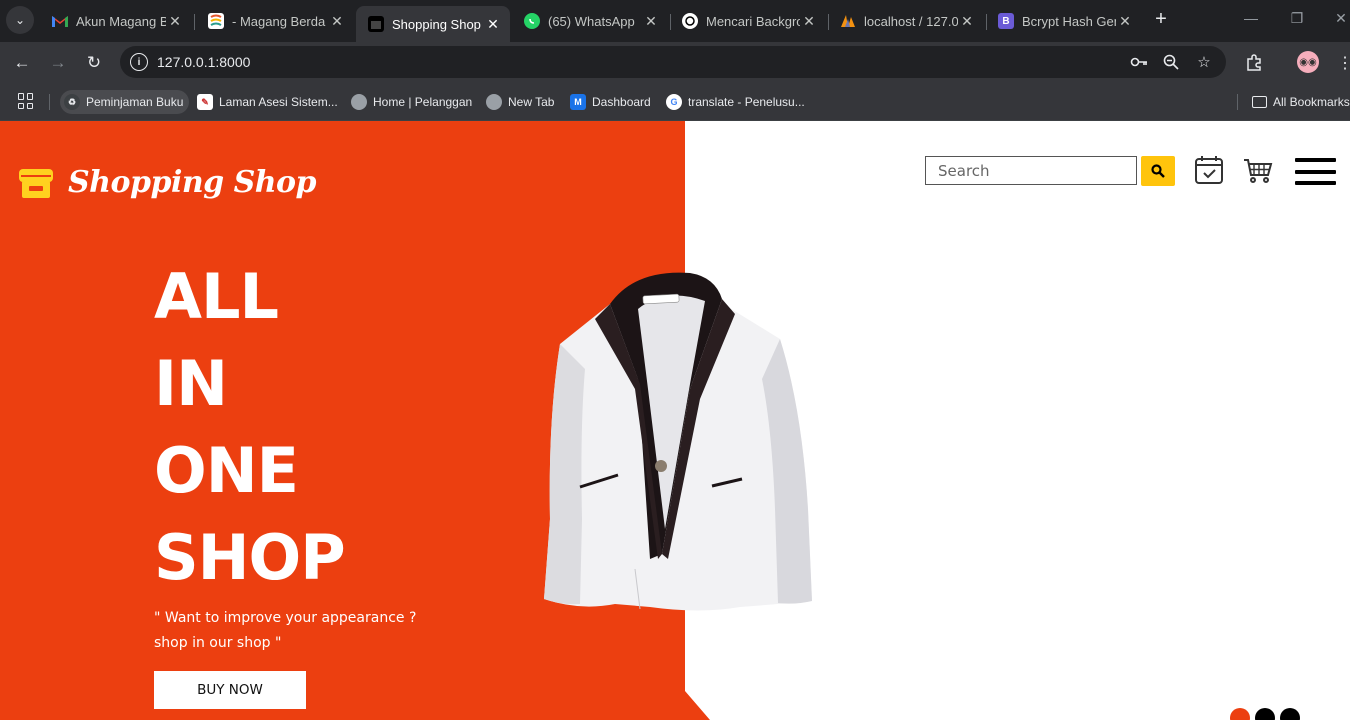  Describe the element at coordinates (436, 24) in the screenshot. I see `tab-label: Shopping Shop` at that location.